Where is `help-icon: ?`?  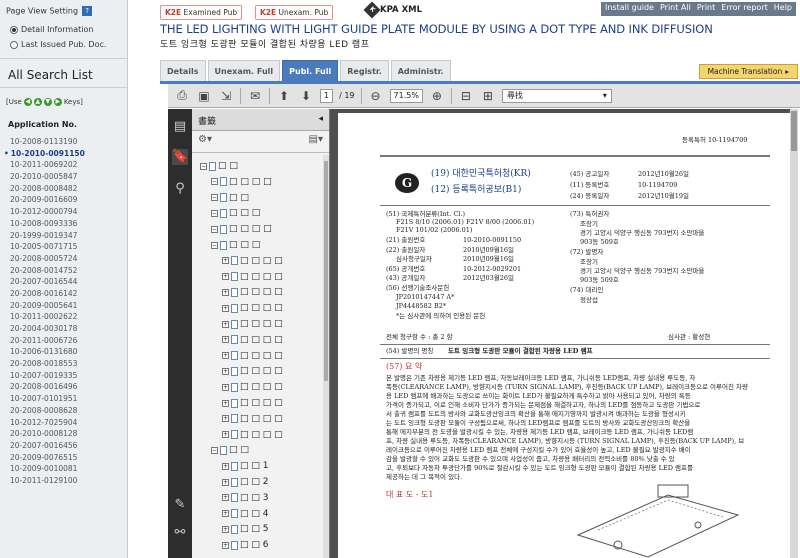
help-icon: ? is located at coordinates (87, 11).